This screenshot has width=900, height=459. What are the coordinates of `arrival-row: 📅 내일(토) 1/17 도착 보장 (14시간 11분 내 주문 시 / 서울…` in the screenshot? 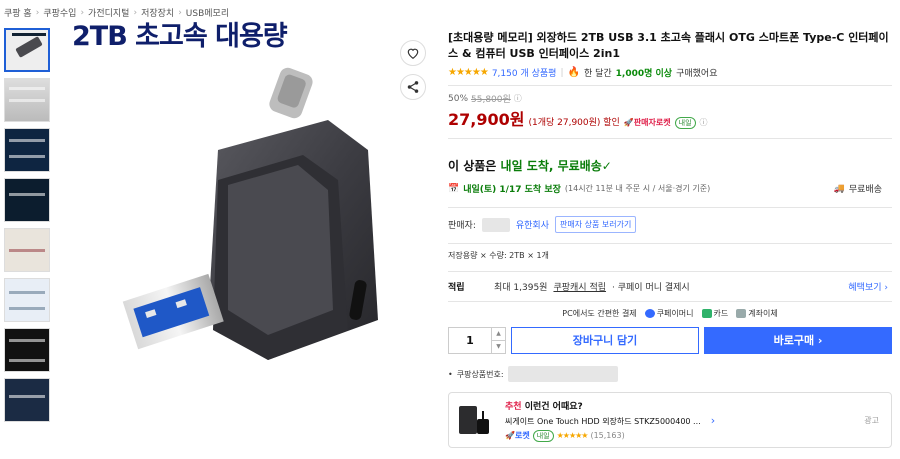 It's located at (670, 189).